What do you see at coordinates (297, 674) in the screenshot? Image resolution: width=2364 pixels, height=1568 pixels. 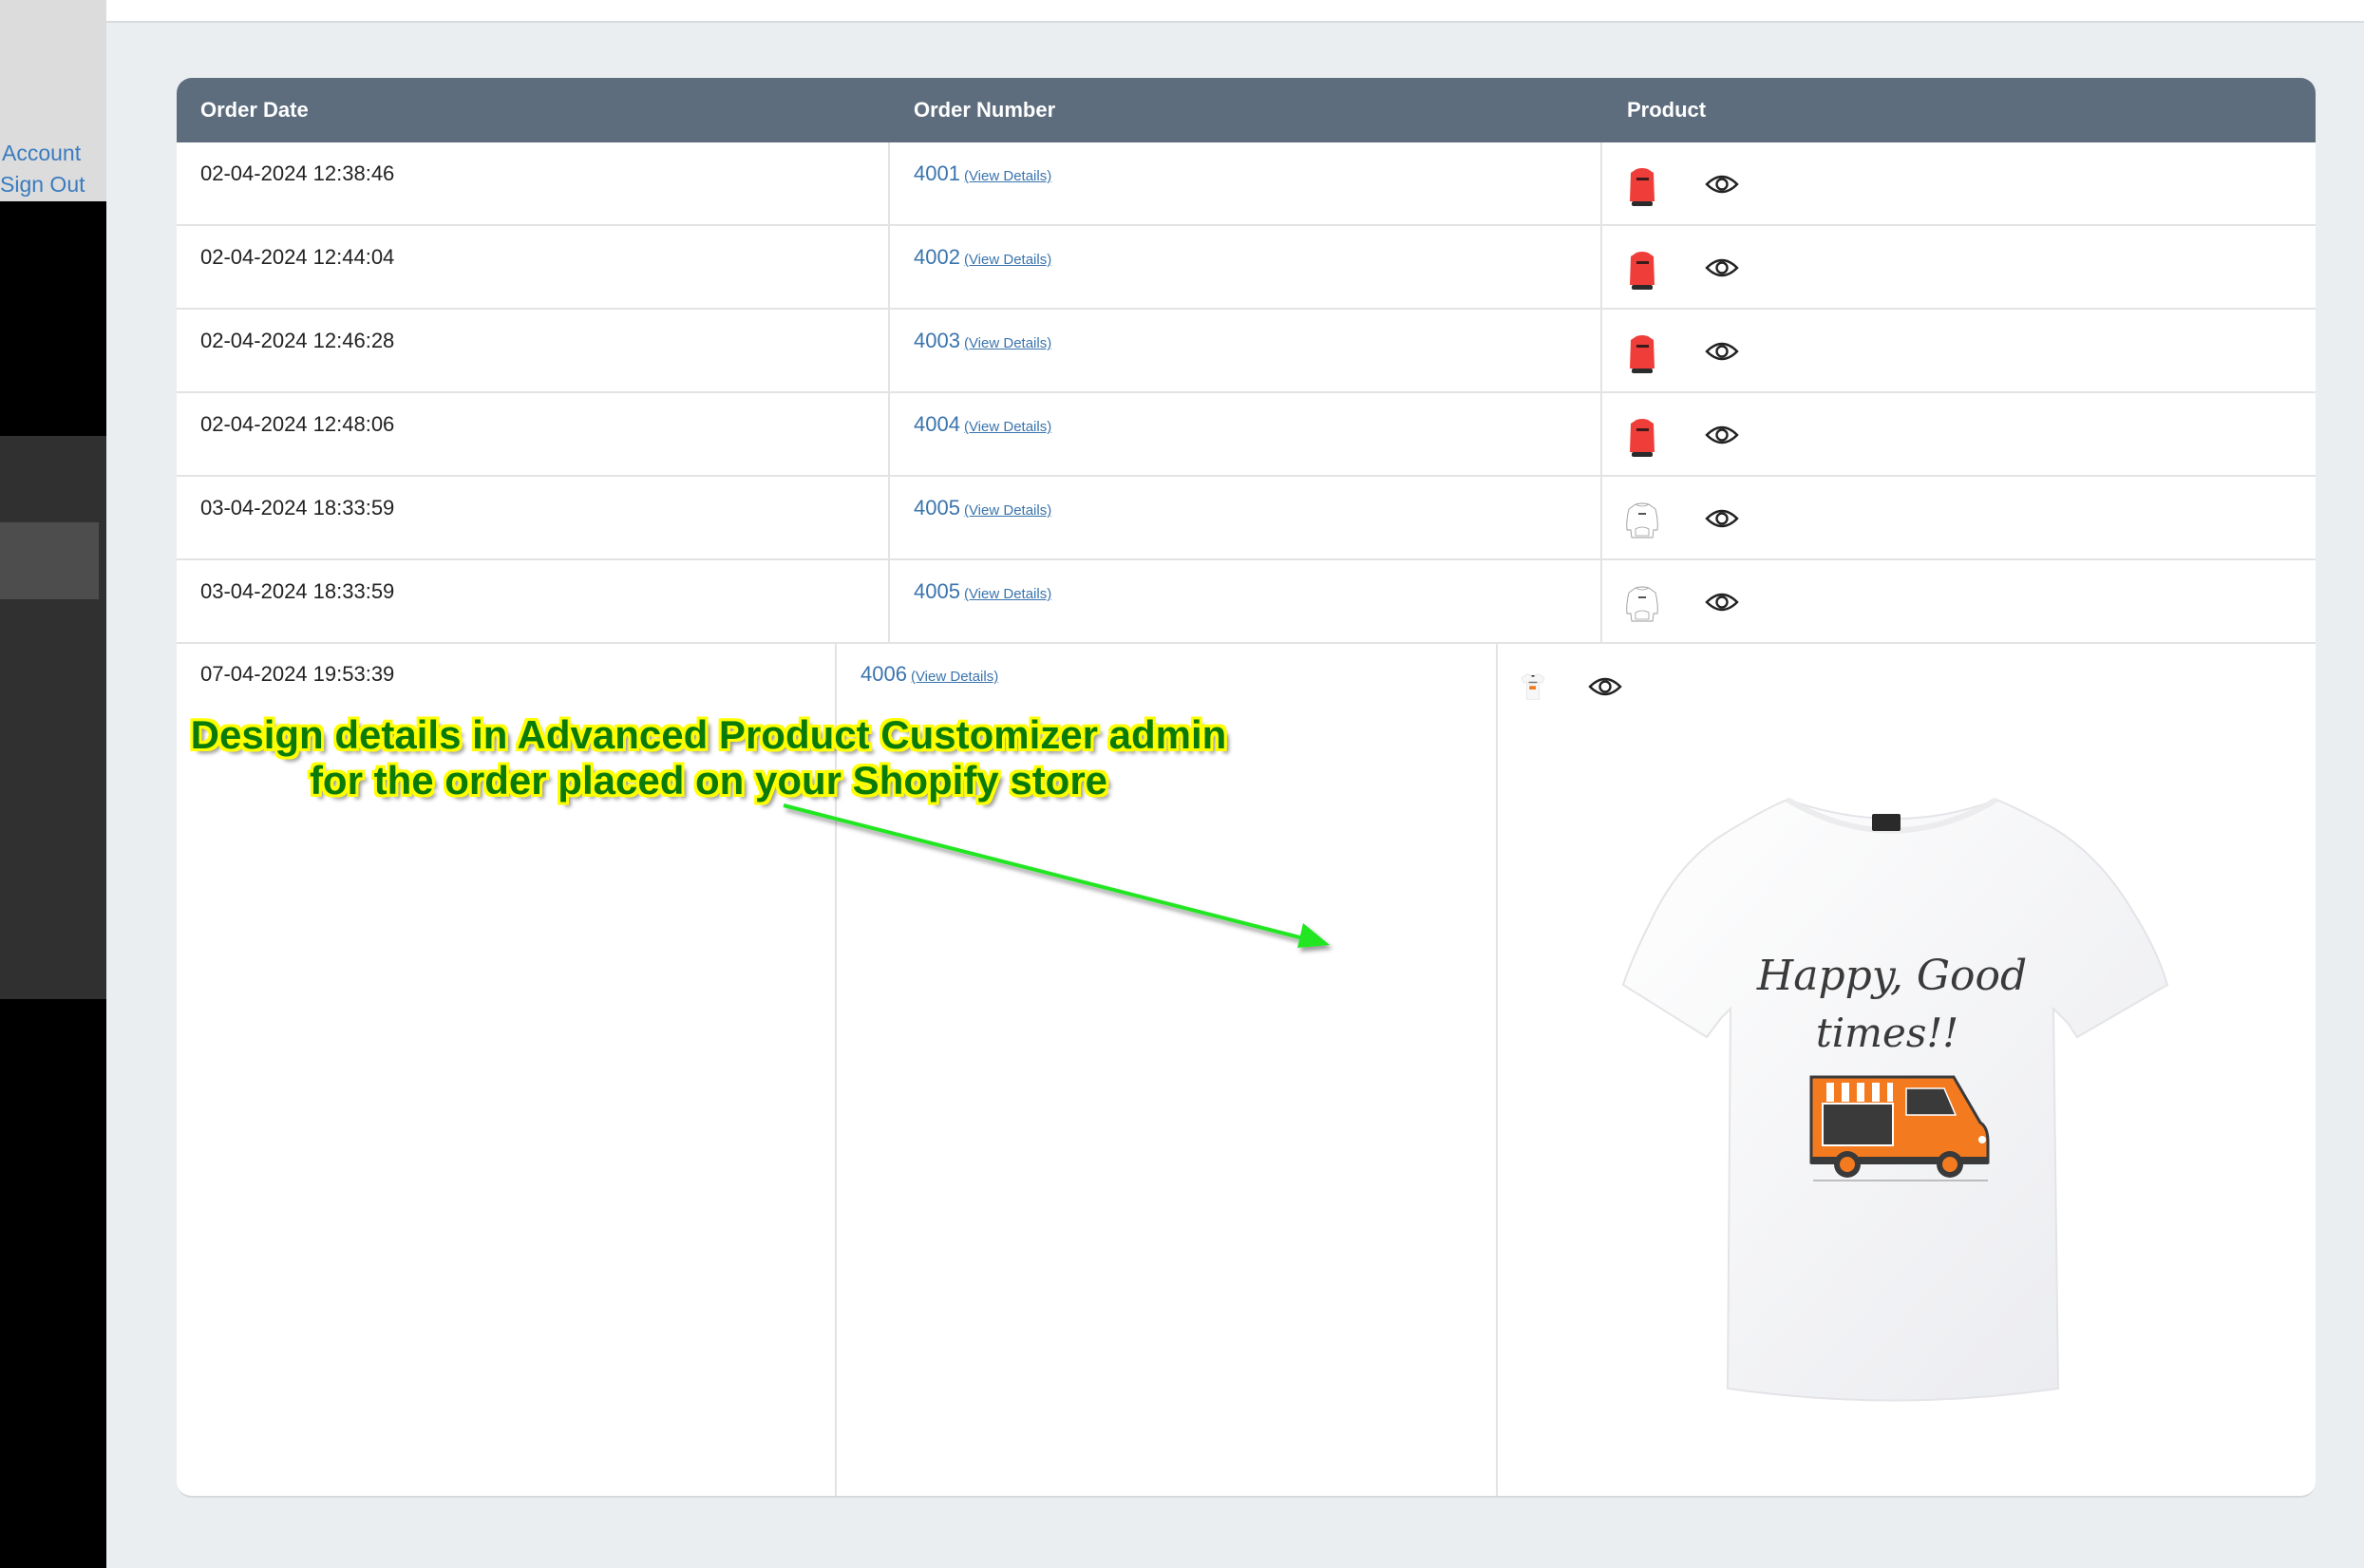 I see `order-date: 07-04-2024 19:53:39` at bounding box center [297, 674].